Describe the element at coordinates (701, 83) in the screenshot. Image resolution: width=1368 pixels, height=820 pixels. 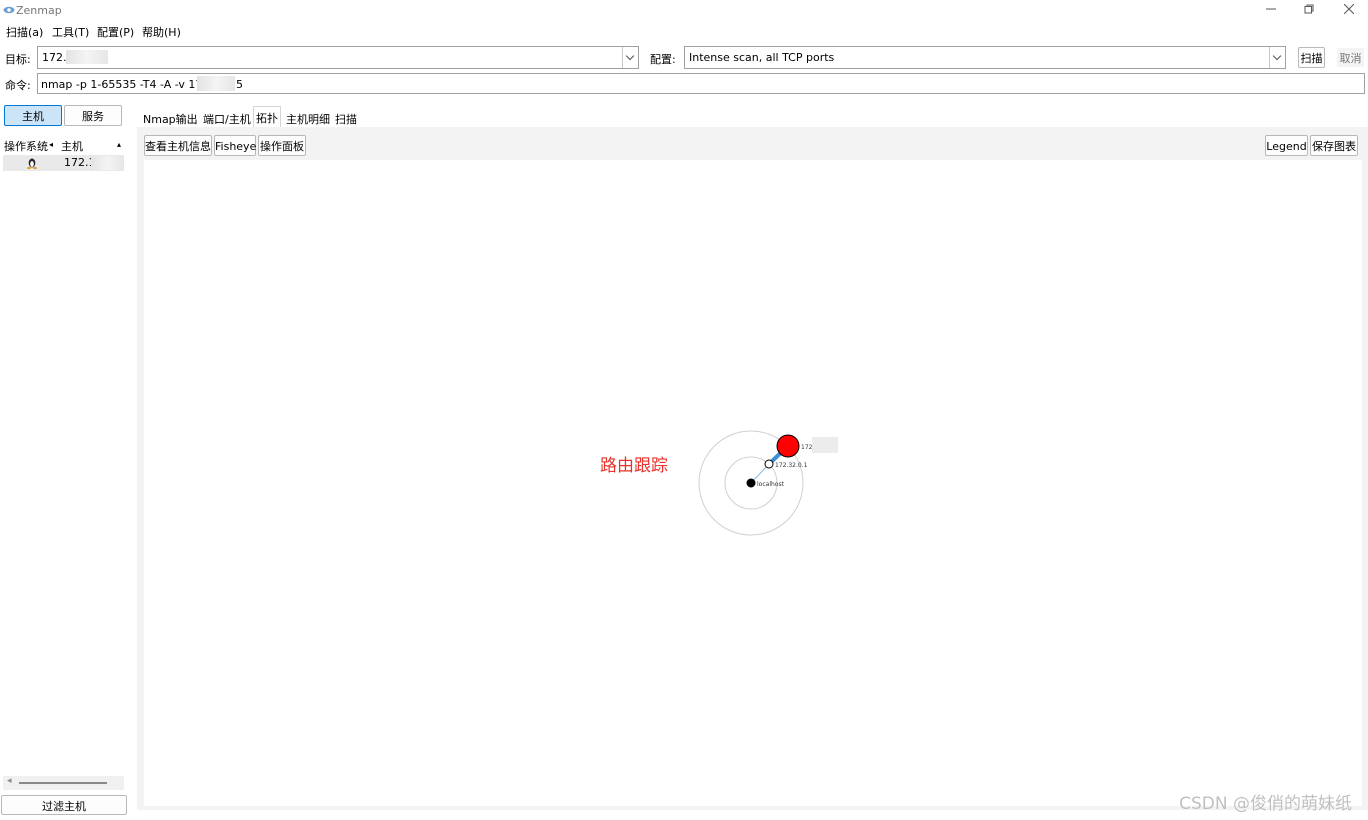
I see `command-input: nmap -p 1-65535 -T4 -A -v 172. 5` at that location.